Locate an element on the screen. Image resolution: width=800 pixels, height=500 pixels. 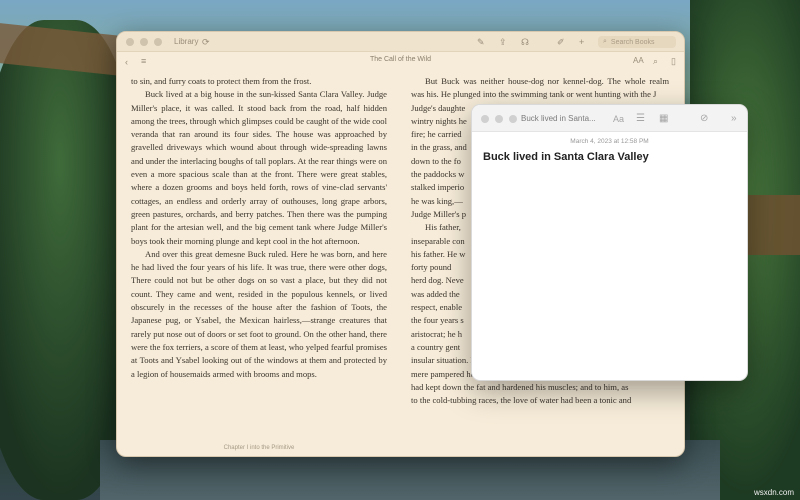
notes-close-button is located at coordinates (485, 119).